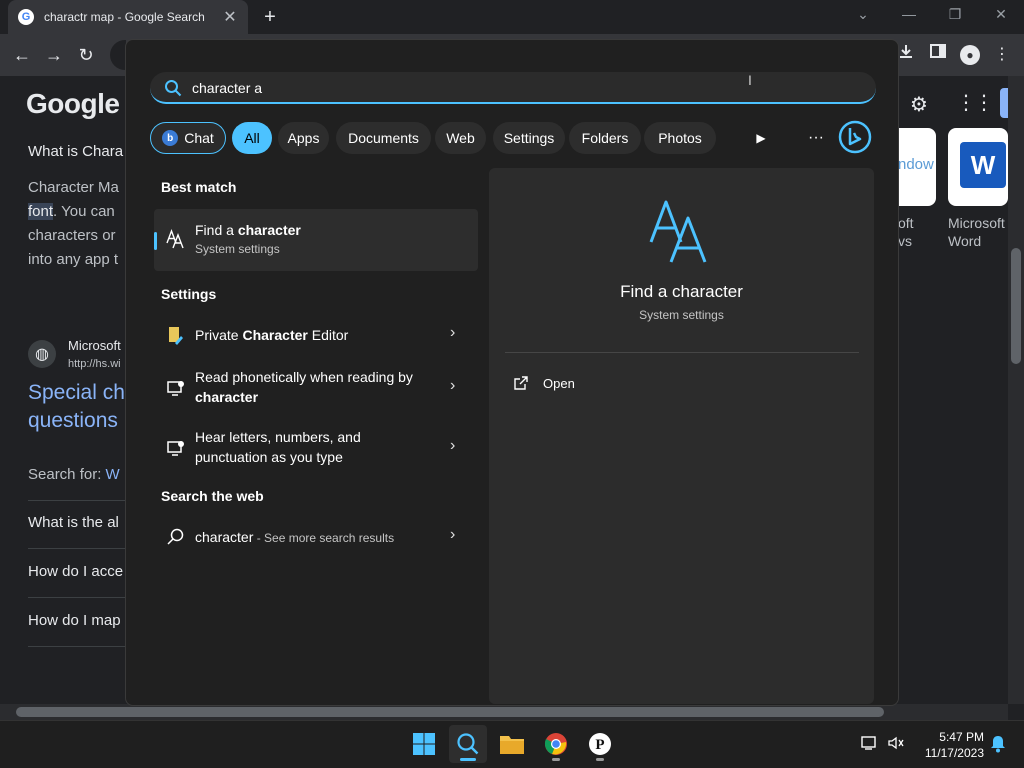 This screenshot has width=1024, height=768. Describe the element at coordinates (84, 211) in the screenshot. I see `answer-text: . You can` at that location.